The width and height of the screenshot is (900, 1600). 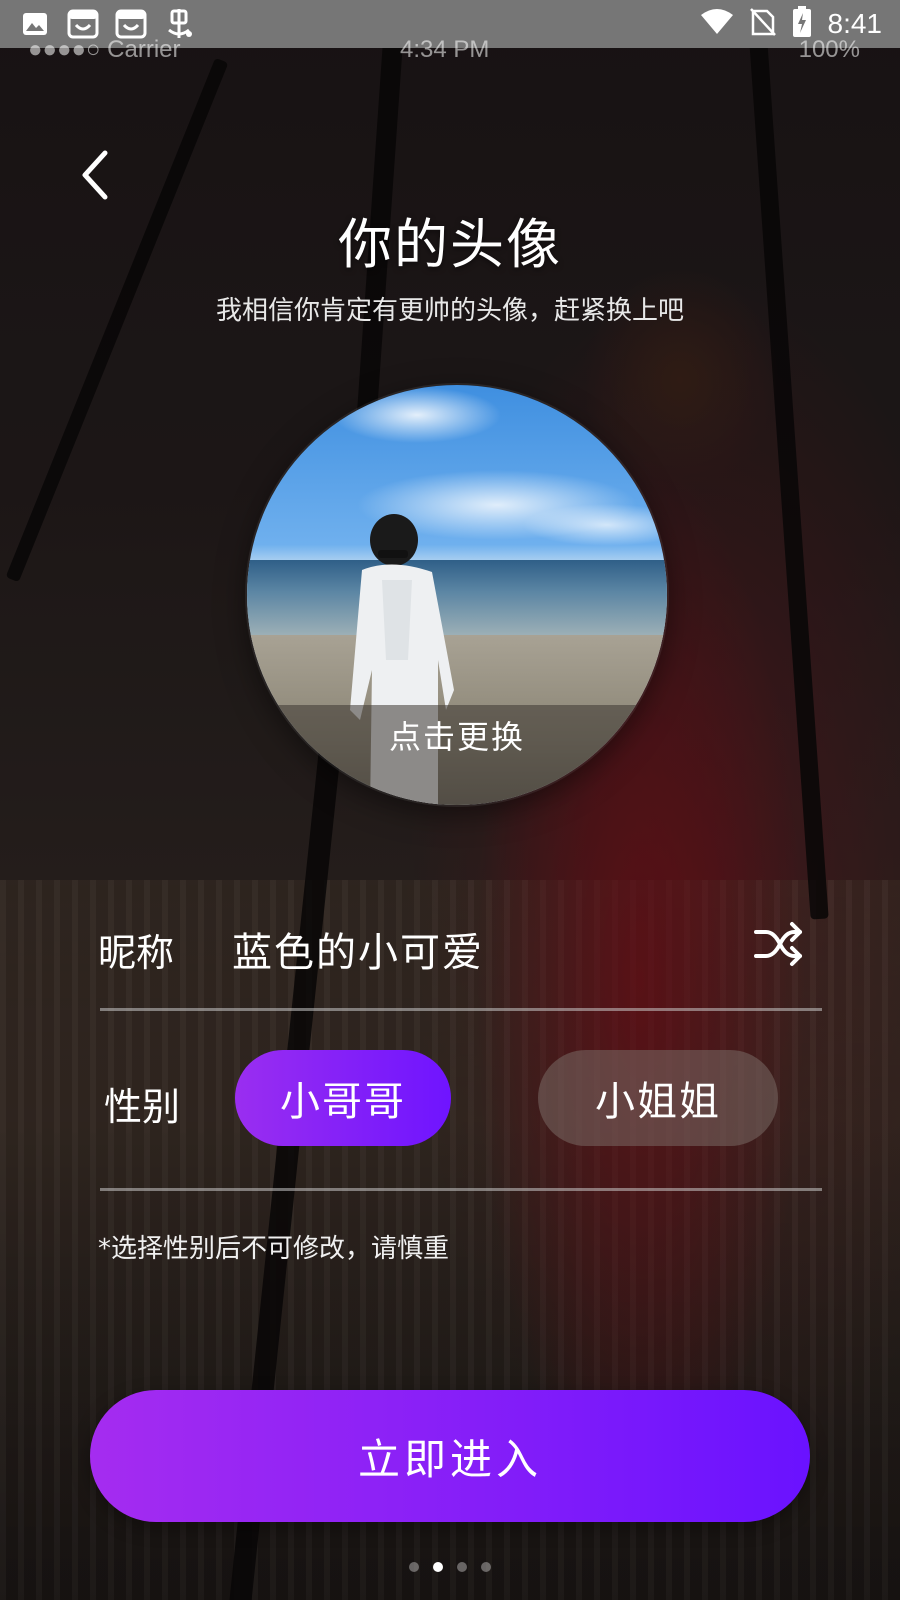 What do you see at coordinates (274, 1249) in the screenshot?
I see `gender-warning-note: *选择性别后不可修改，请慎重` at bounding box center [274, 1249].